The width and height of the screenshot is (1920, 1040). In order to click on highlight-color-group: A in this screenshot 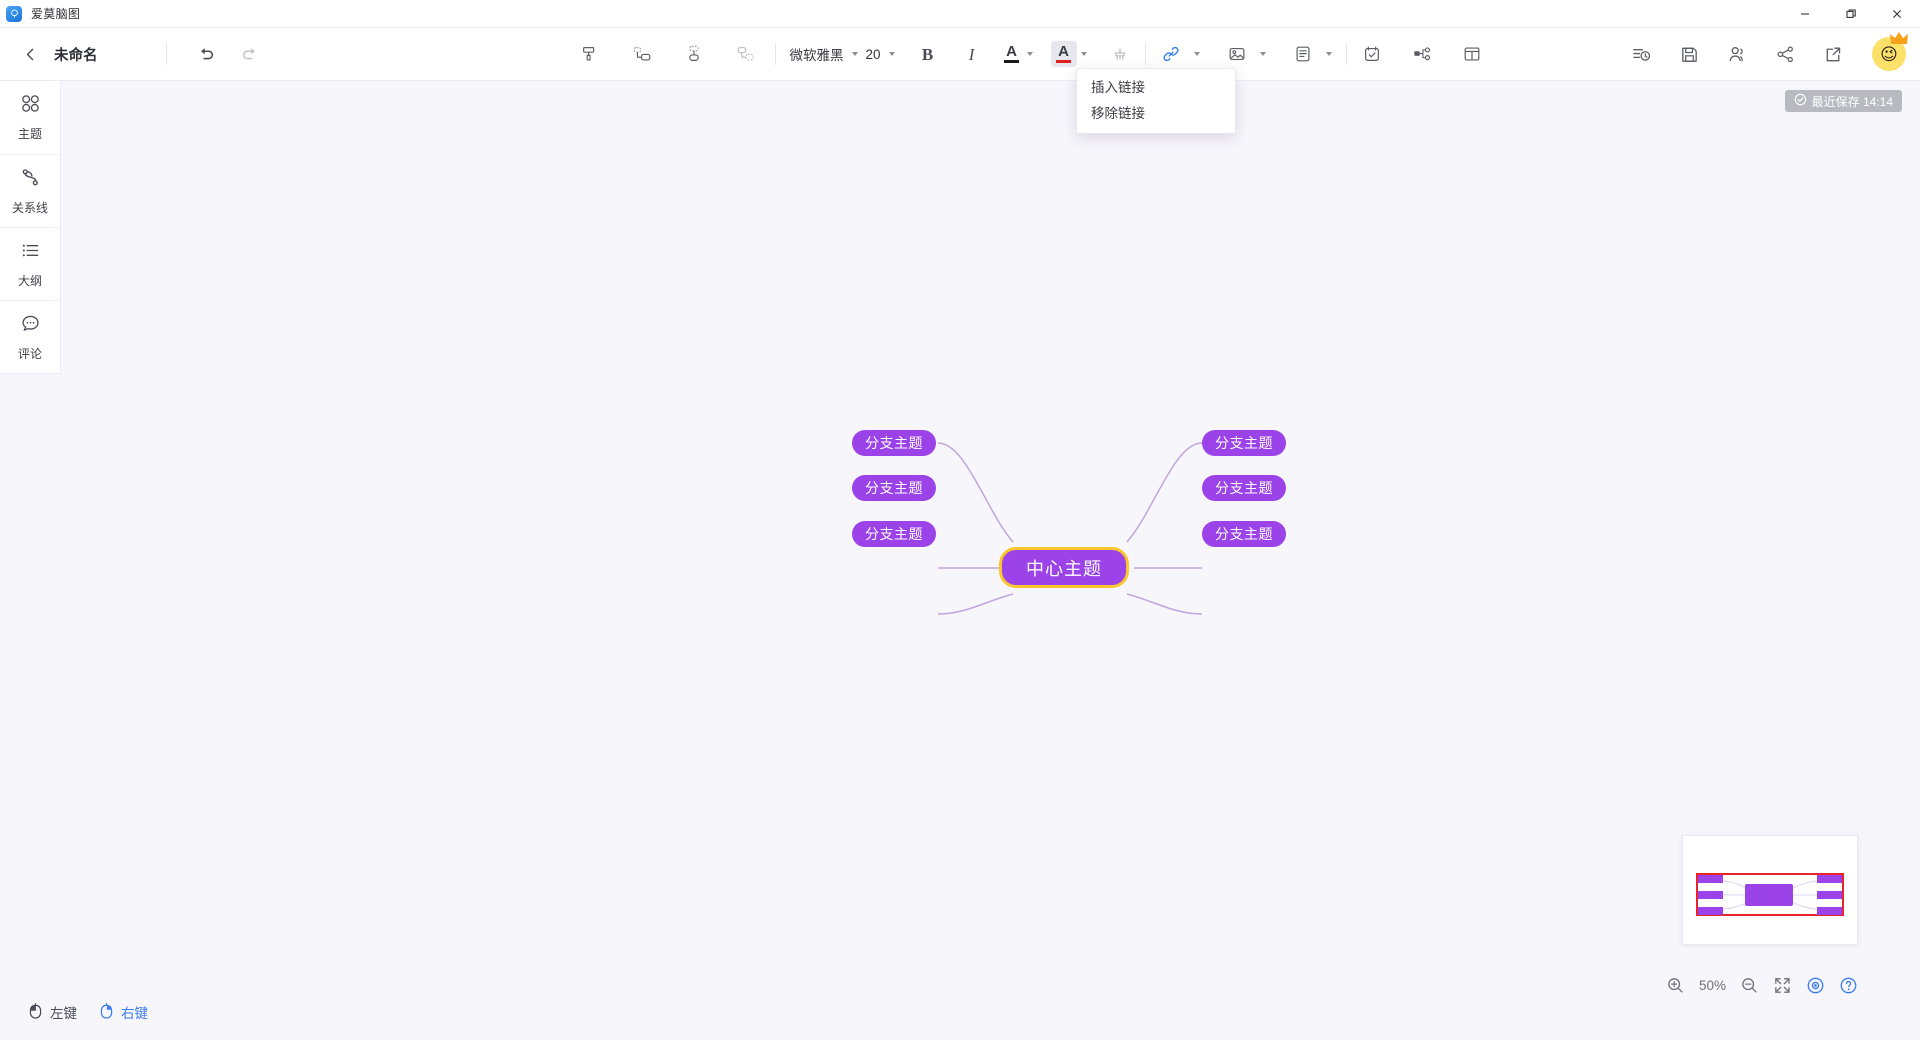, I will do `click(1070, 54)`.